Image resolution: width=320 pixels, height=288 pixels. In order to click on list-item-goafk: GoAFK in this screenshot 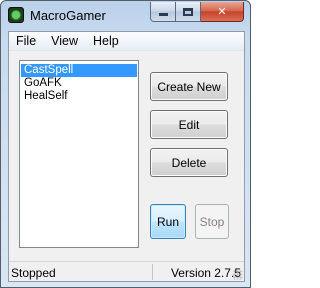, I will do `click(79, 83)`.